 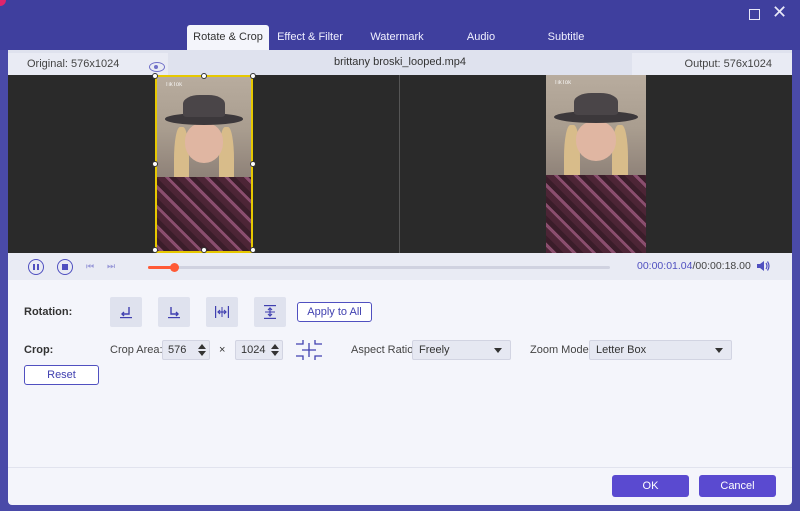 What do you see at coordinates (253, 164) in the screenshot?
I see `crop-handle-right` at bounding box center [253, 164].